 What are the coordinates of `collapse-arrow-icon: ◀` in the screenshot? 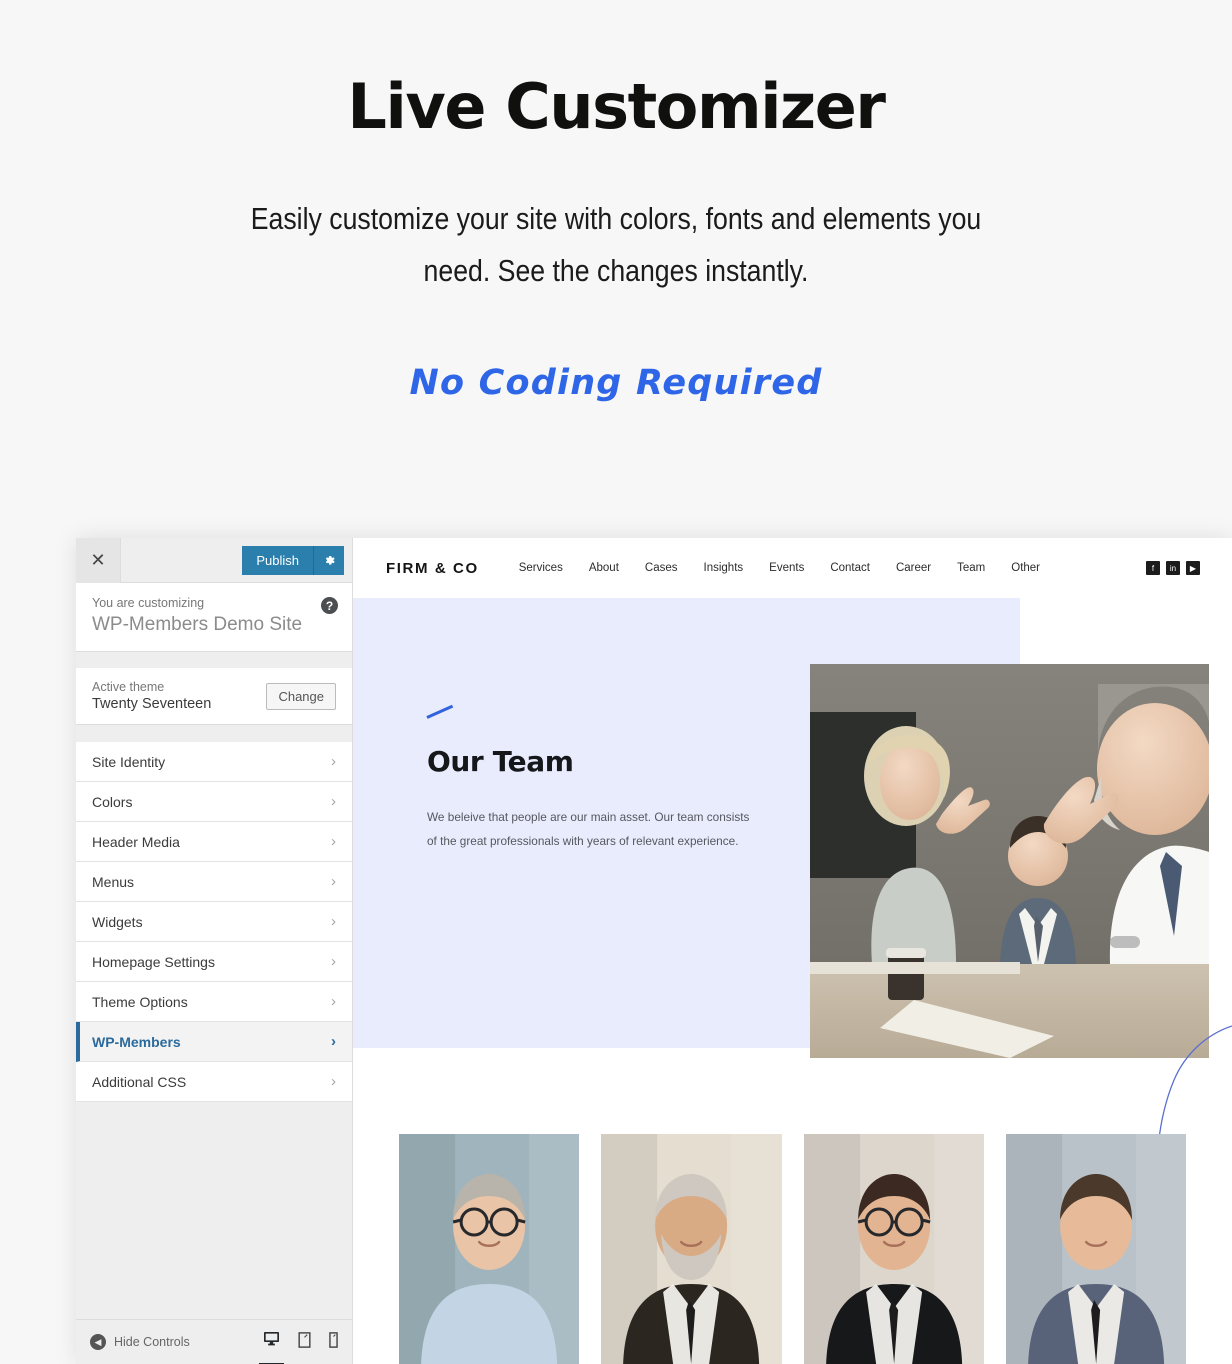 It's located at (98, 1342).